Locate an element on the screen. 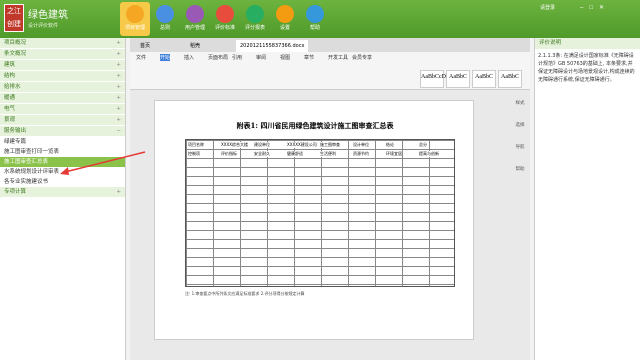 Image resolution: width=640 pixels, height=360 pixels. table-cell: 项目名称 is located at coordinates (196, 145).